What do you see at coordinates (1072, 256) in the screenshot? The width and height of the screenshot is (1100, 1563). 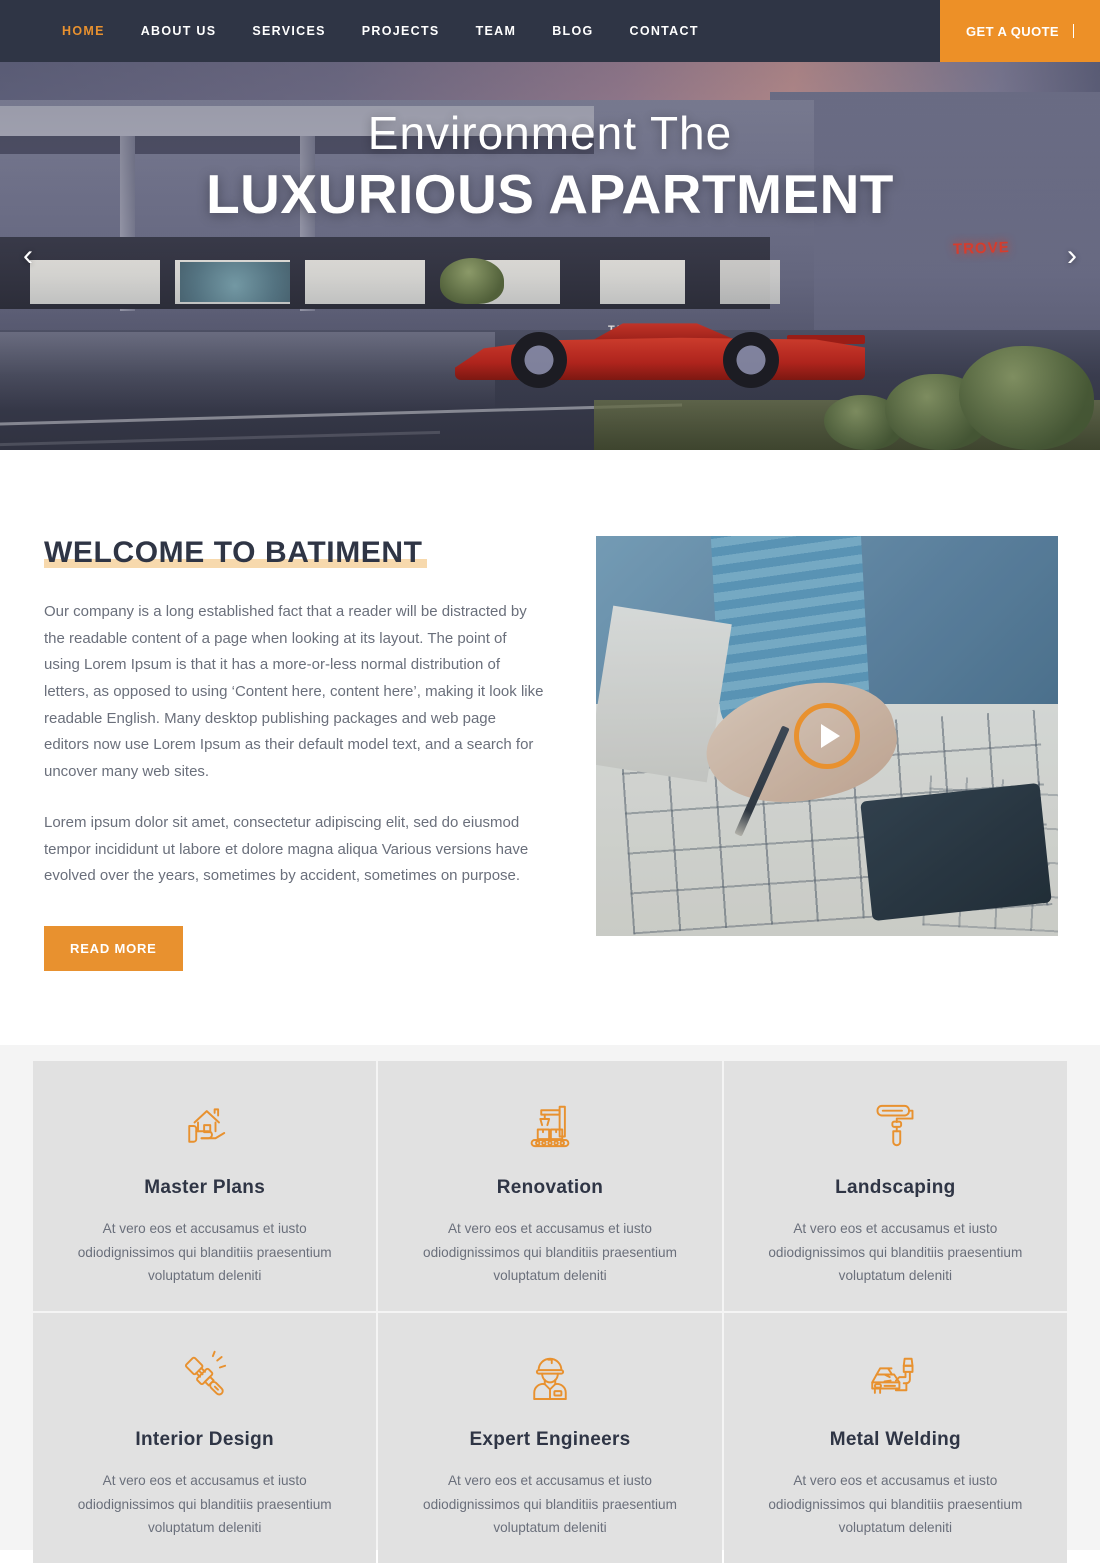 I see `slider-next-arrow-icon: ›` at bounding box center [1072, 256].